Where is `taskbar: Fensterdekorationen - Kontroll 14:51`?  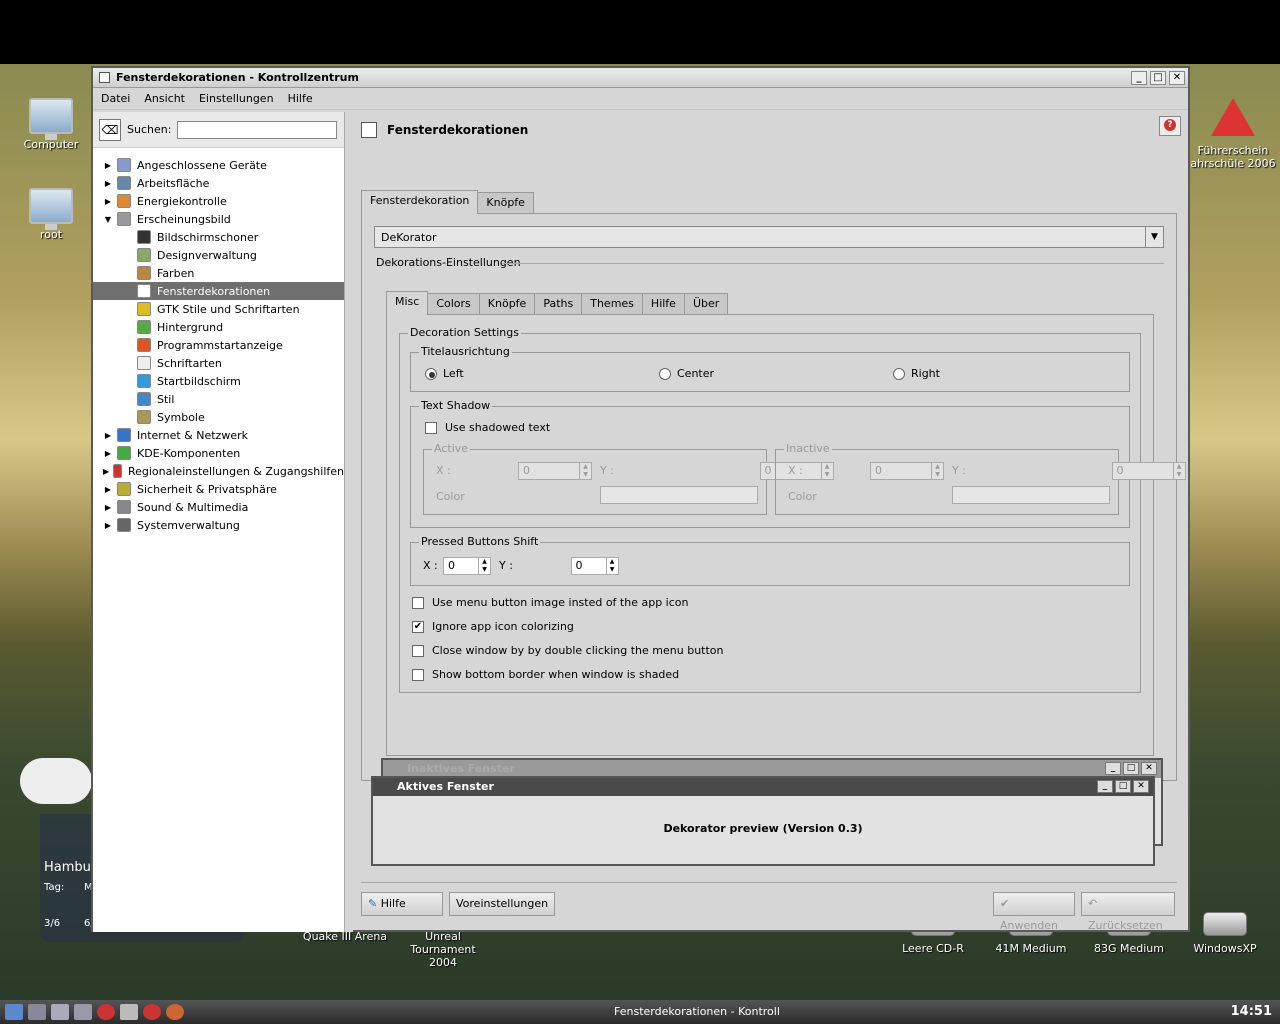 taskbar: Fensterdekorationen - Kontroll 14:51 is located at coordinates (640, 1012).